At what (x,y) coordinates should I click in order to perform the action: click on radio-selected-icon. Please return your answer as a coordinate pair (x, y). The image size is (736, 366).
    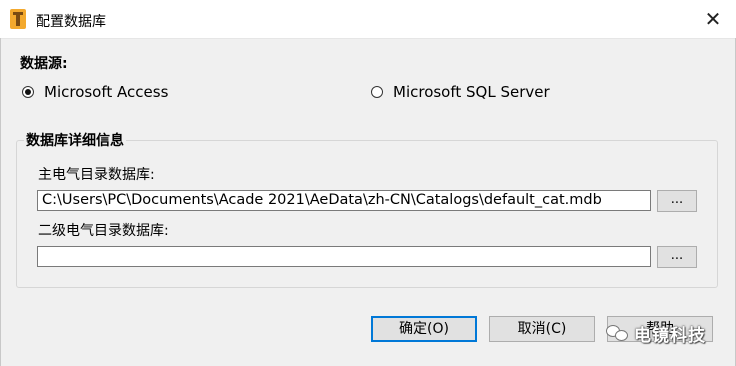
    Looking at the image, I should click on (28, 92).